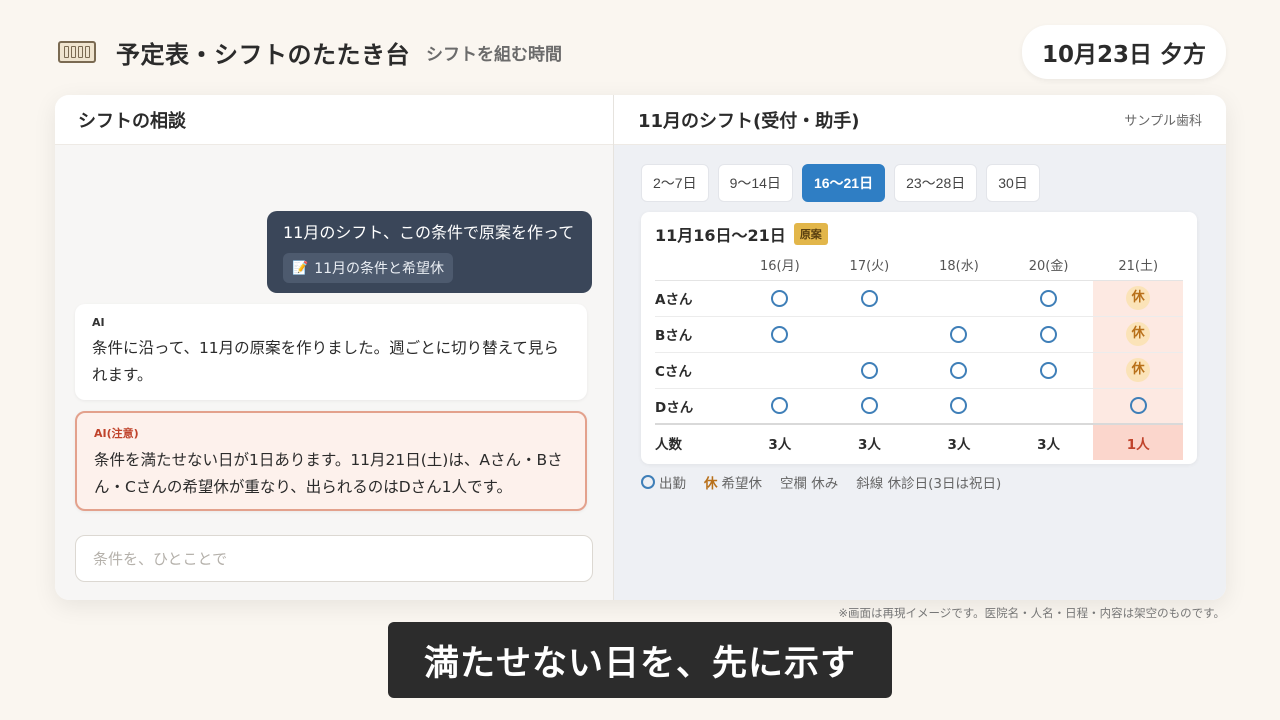  I want to click on attachment-label: 11月の条件と希望休, so click(379, 269).